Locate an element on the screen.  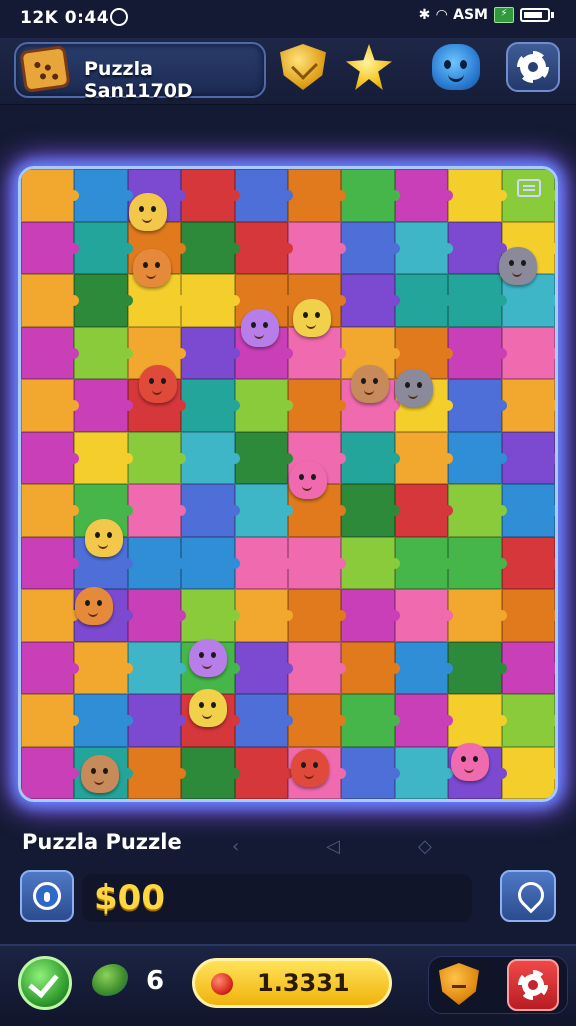
power-button is located at coordinates (47, 896).